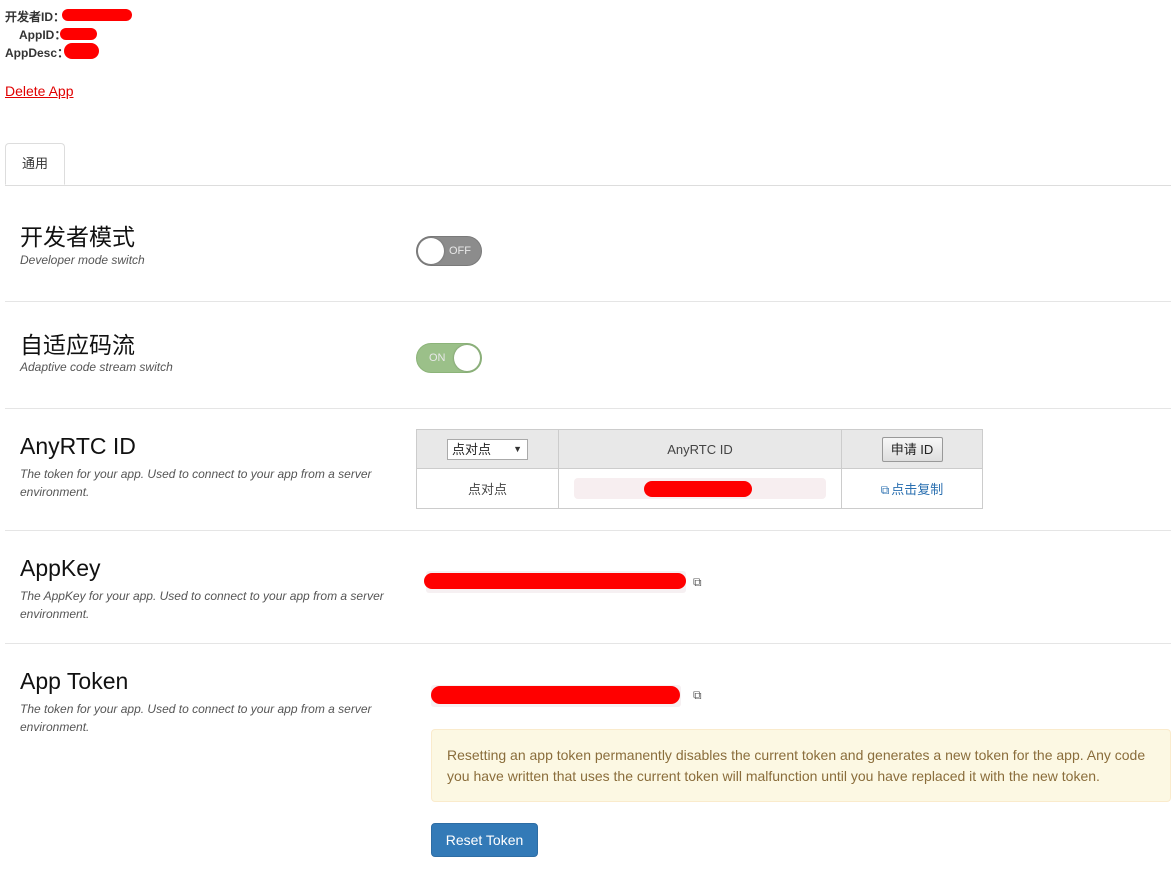  I want to click on developer-mode-section: 开发者模式 Developer mode switch OFF, so click(588, 244).